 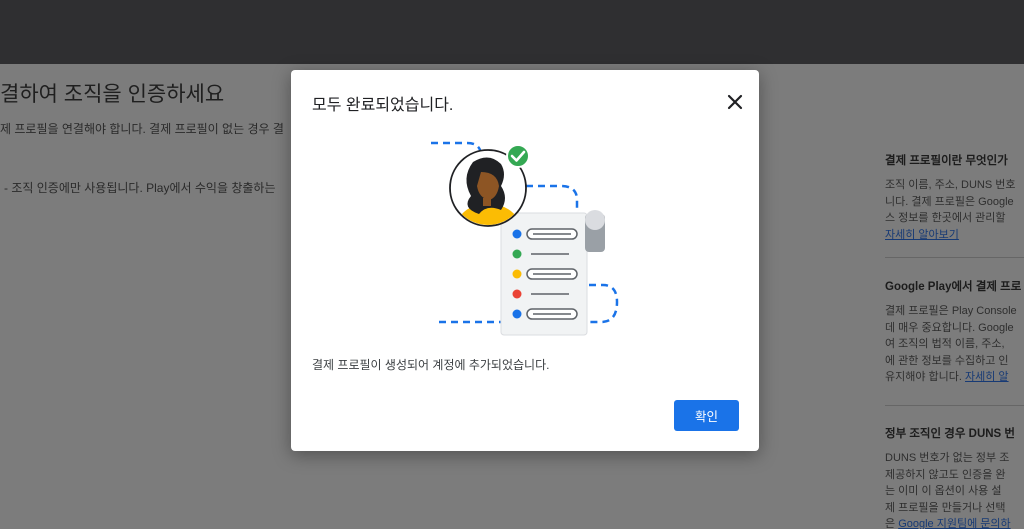 I want to click on help-line: 스 정보를 한곳에서 관리할, so click(x=945, y=218).